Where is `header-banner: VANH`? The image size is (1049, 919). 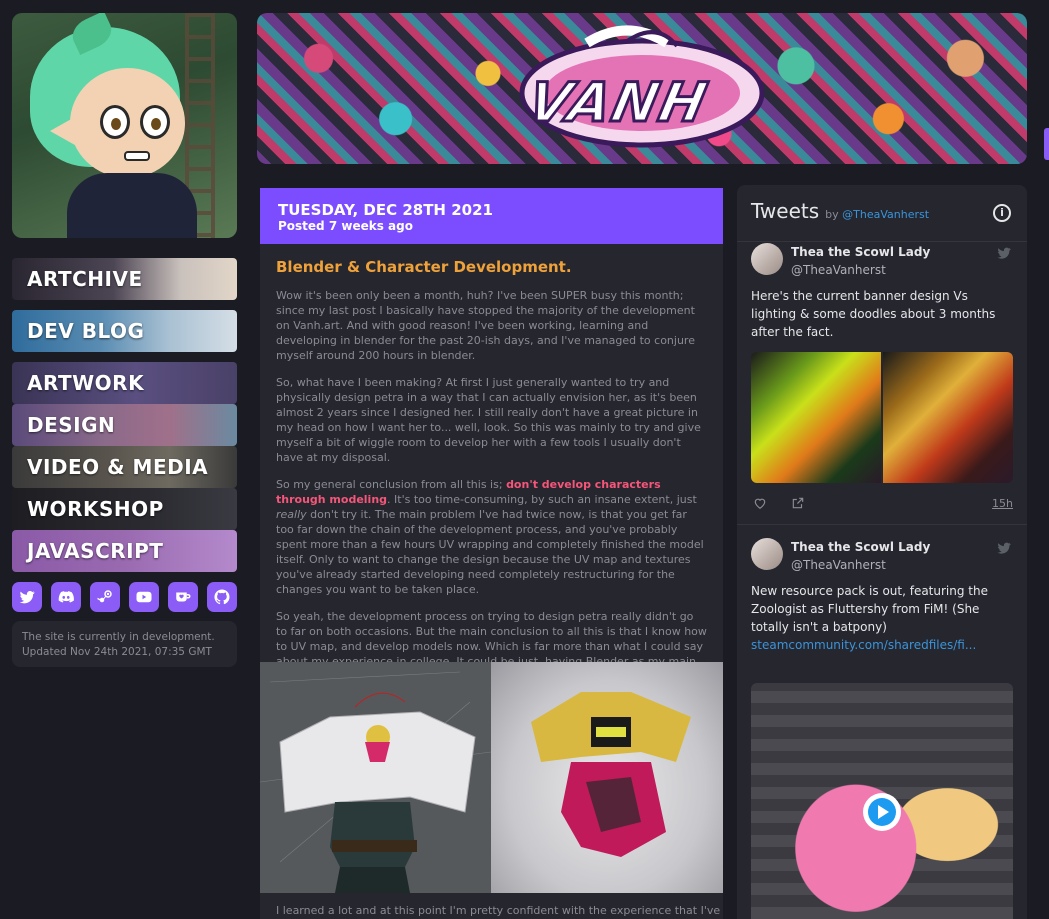 header-banner: VANH is located at coordinates (642, 88).